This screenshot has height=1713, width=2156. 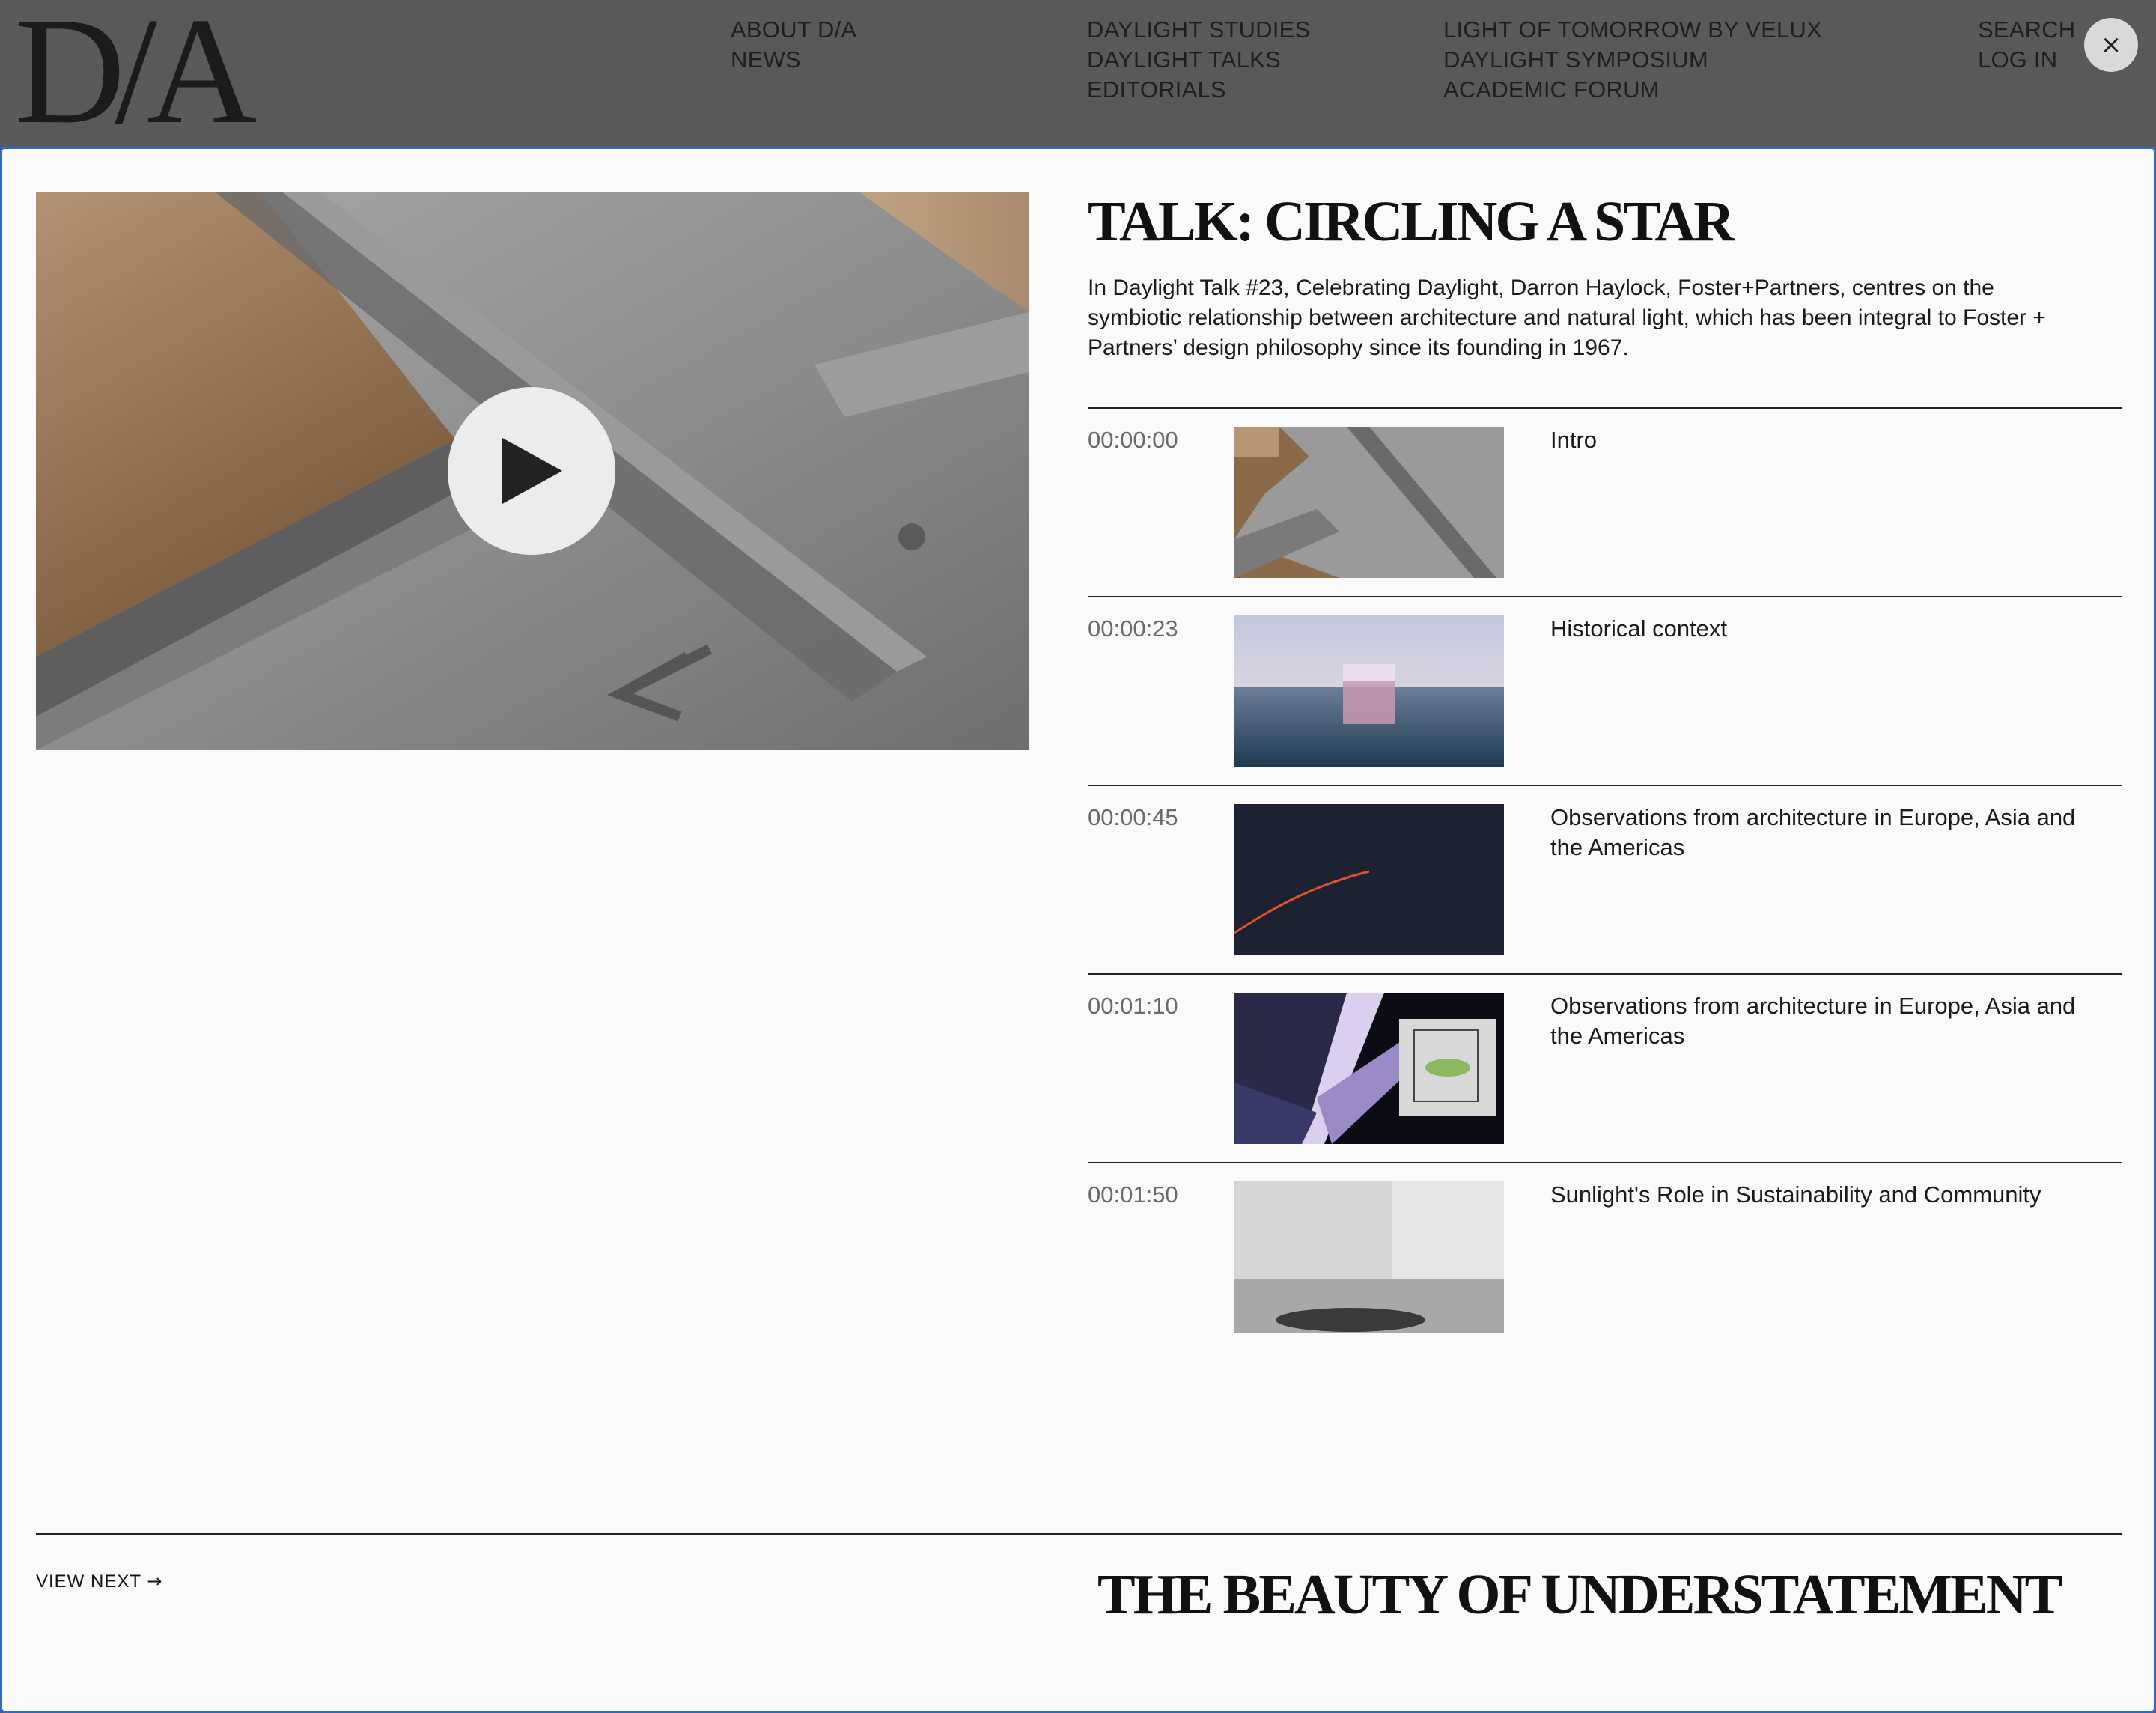 I want to click on talk-title: TALK: CIRCLING A STAR, so click(x=1411, y=221).